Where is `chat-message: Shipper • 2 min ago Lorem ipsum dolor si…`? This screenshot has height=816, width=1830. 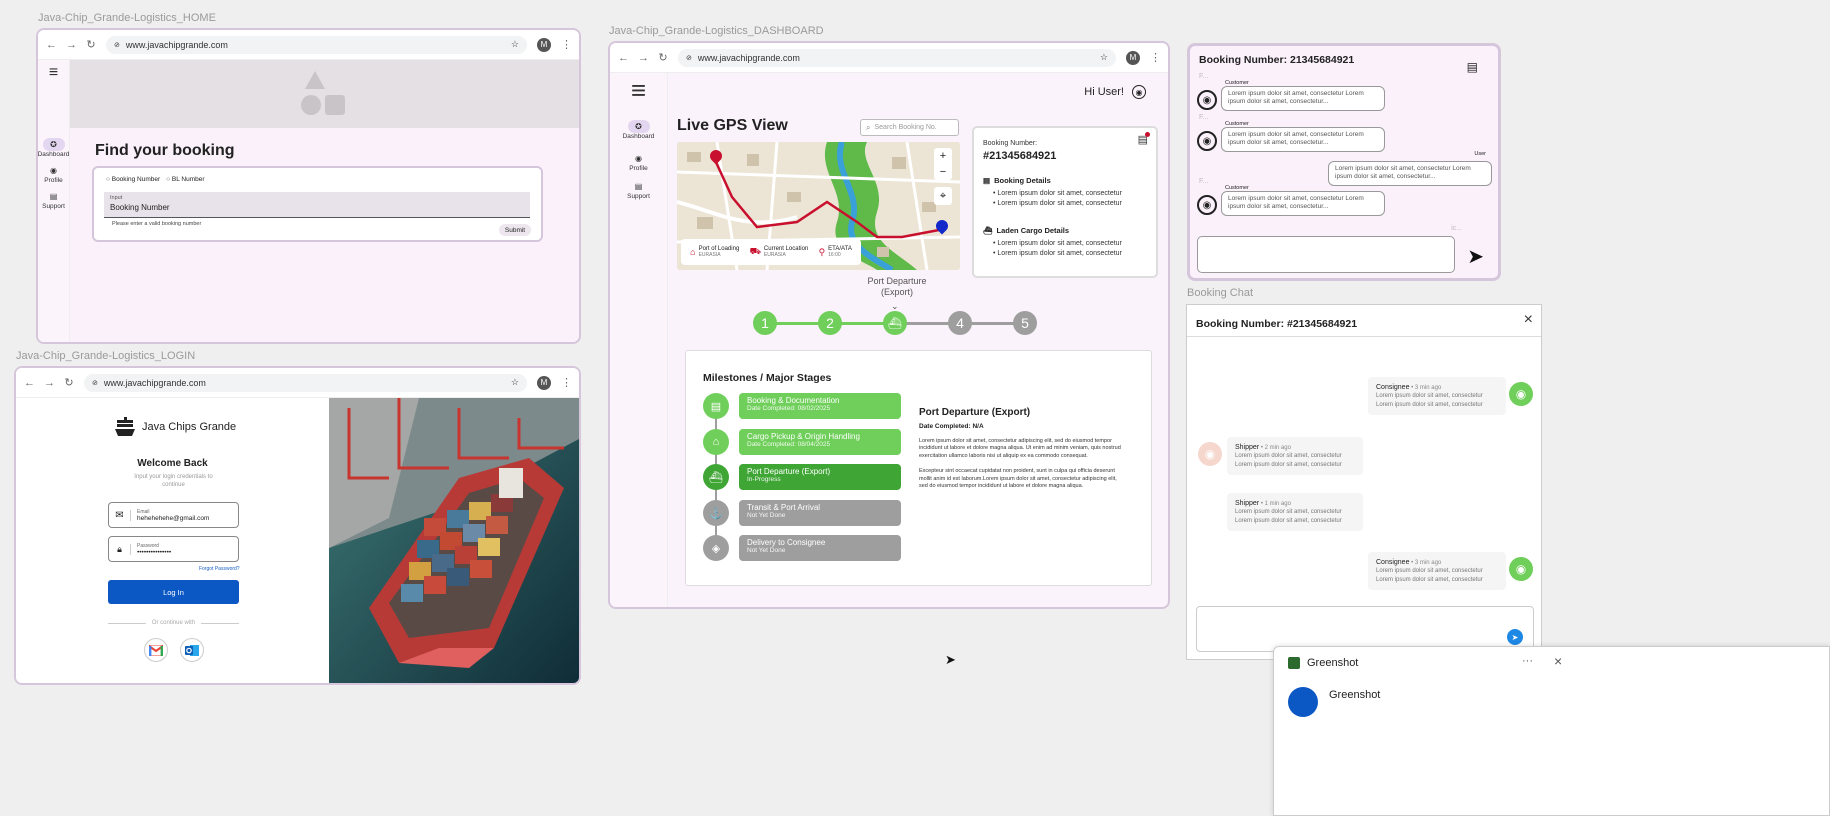
chat-message: Shipper • 2 min ago Lorem ipsum dolor si… is located at coordinates (1295, 456).